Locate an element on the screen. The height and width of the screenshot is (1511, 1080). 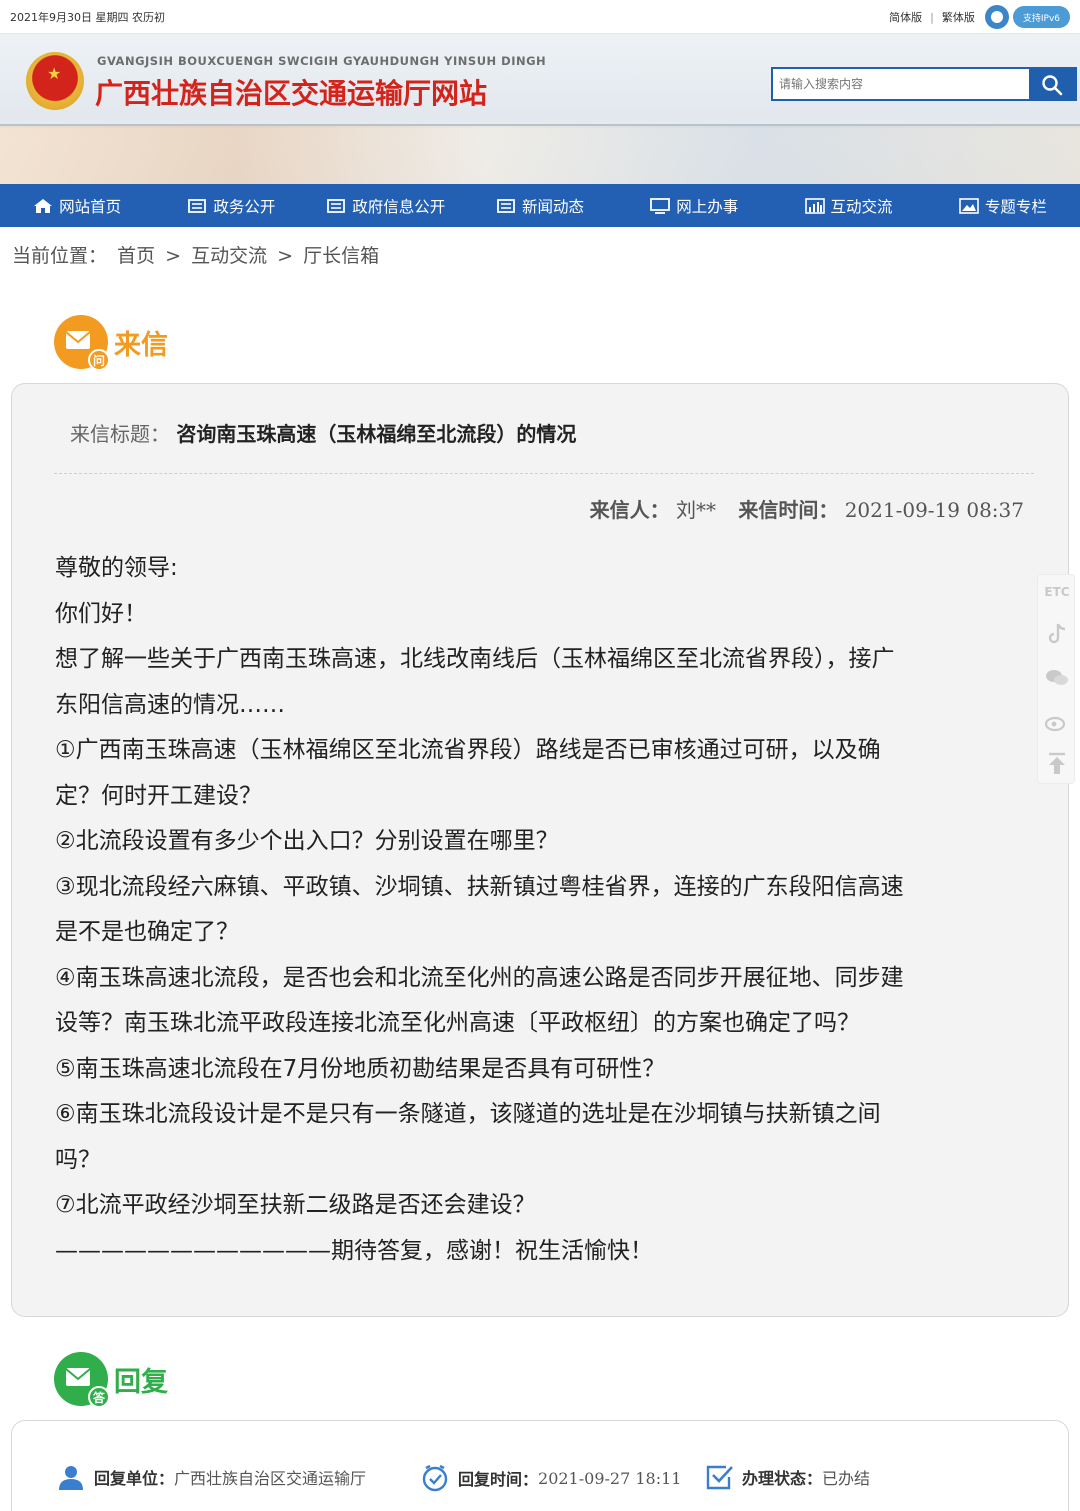
trust-badge-icon is located at coordinates (996, 17).